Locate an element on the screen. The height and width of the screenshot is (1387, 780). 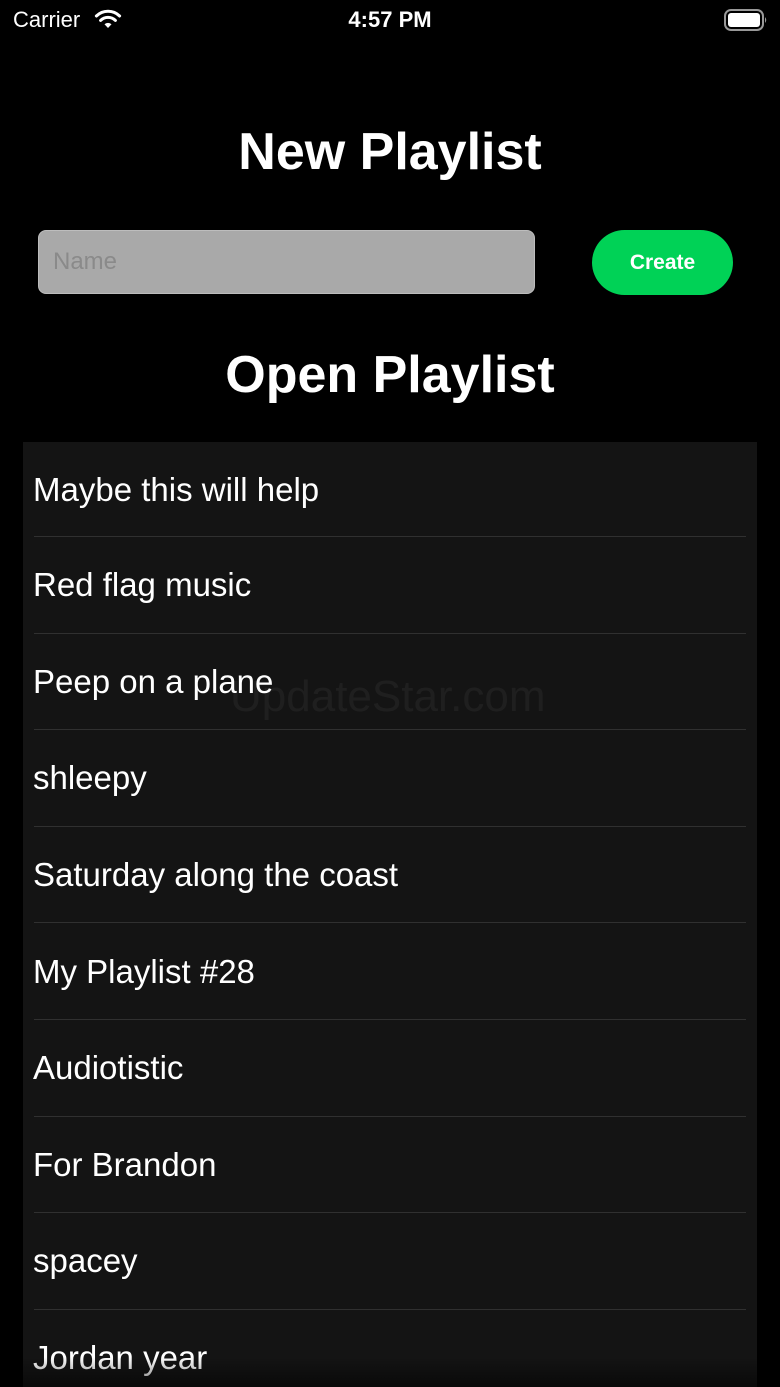
playlist-item: spacey is located at coordinates (390, 1261).